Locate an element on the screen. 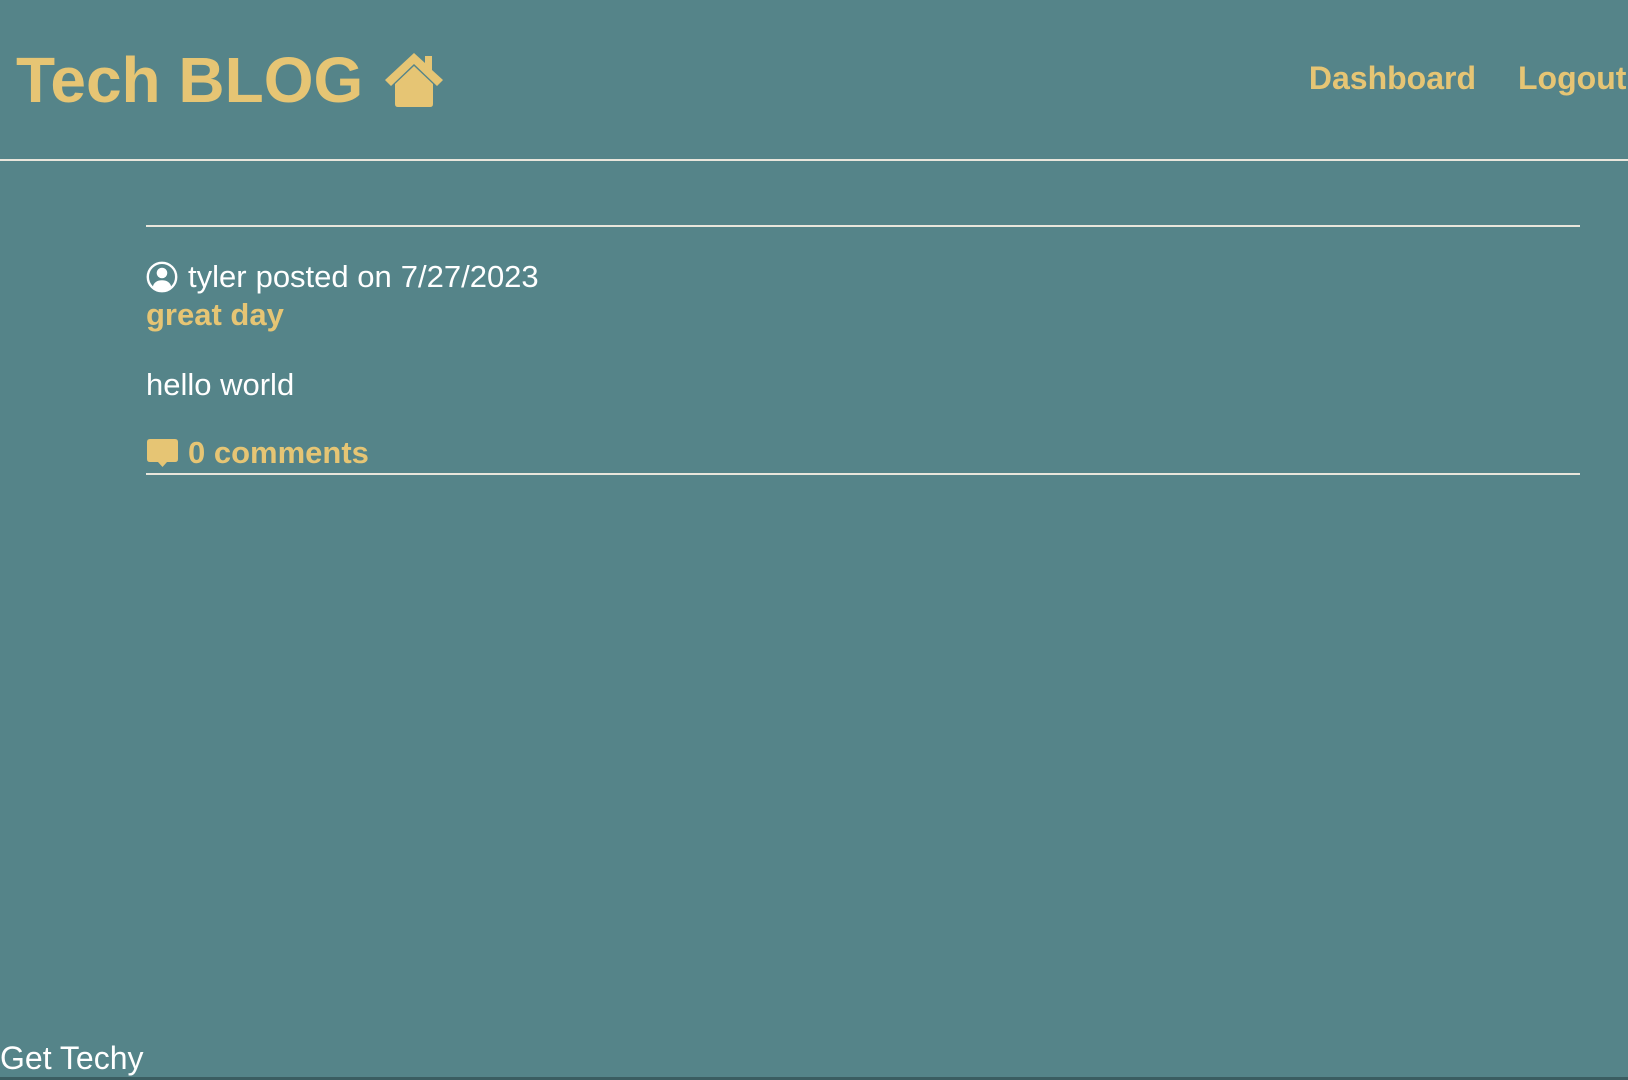 The width and height of the screenshot is (1628, 1080). post-date: 7/27/2023 is located at coordinates (469, 276).